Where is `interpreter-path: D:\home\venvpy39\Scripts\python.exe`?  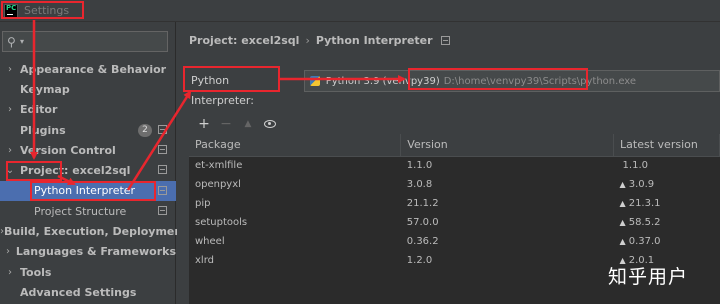 interpreter-path: D:\home\venvpy39\Scripts\python.exe is located at coordinates (540, 81).